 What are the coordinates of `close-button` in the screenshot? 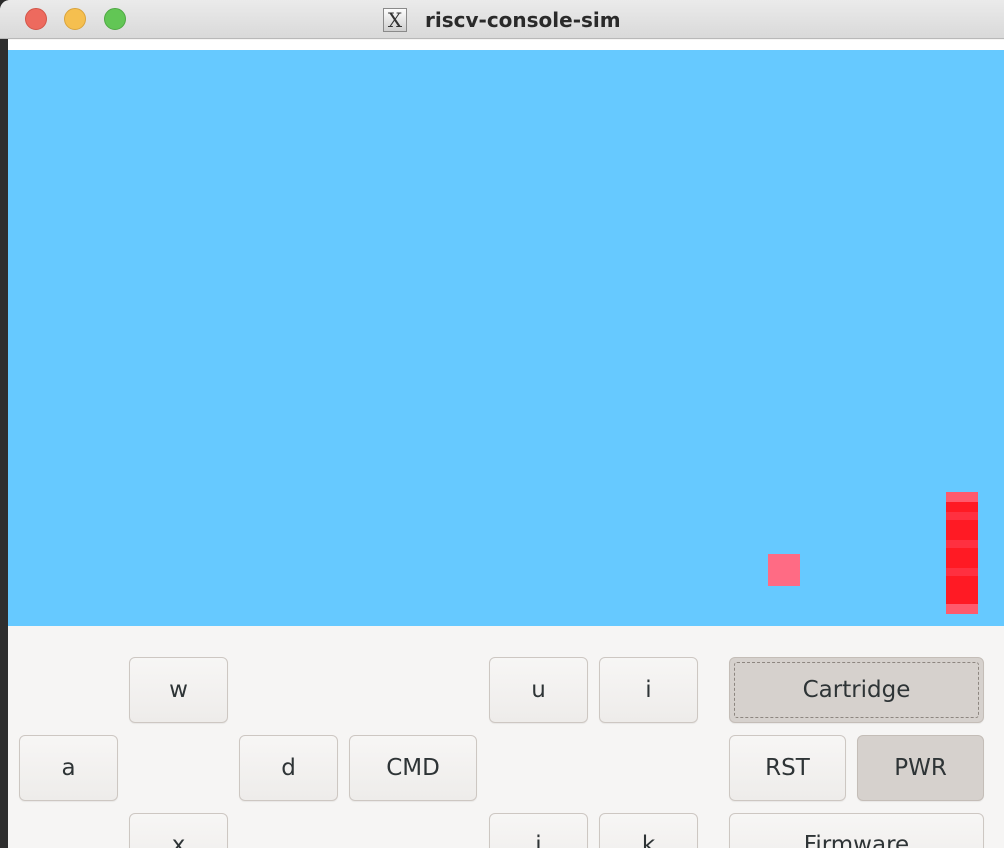 It's located at (36, 19).